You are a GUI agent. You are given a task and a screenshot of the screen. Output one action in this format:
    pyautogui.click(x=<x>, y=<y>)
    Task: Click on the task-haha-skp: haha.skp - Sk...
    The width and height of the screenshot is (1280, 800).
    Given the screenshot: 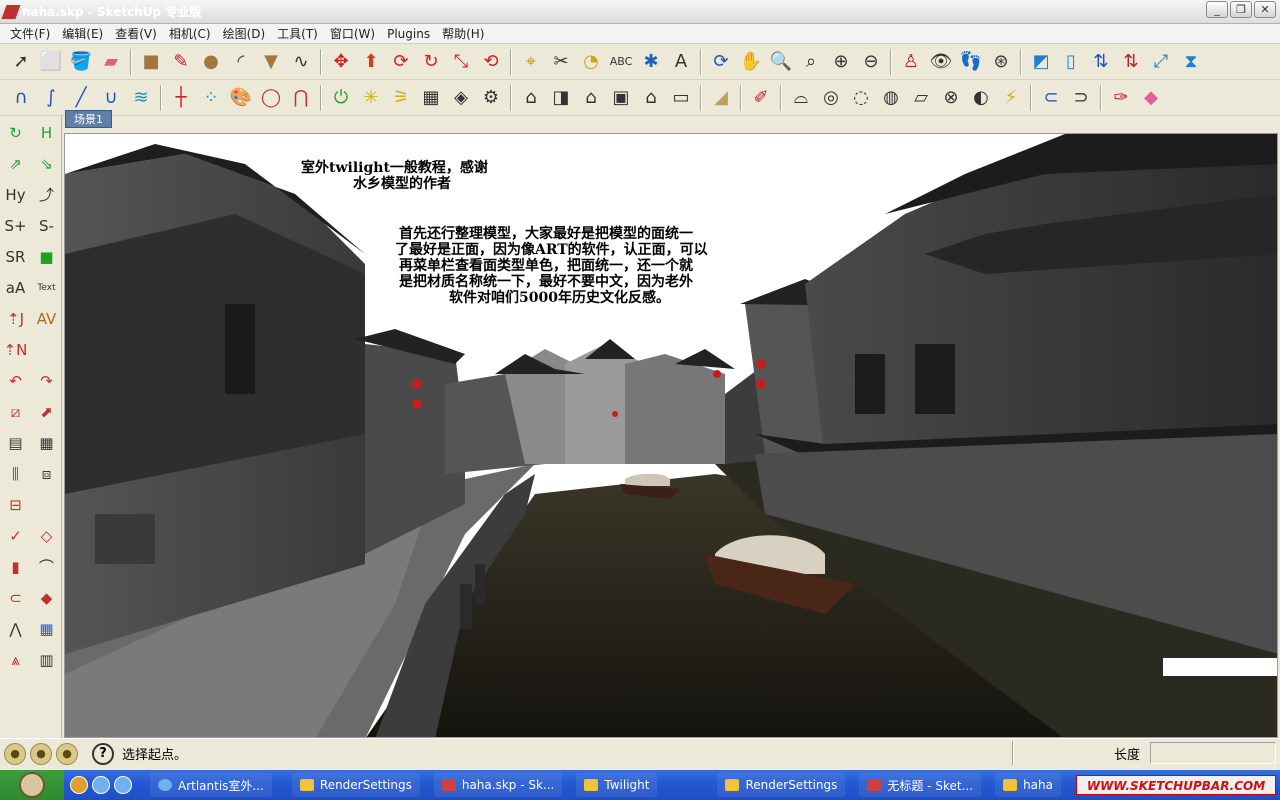 What is the action you would take?
    pyautogui.click(x=498, y=785)
    